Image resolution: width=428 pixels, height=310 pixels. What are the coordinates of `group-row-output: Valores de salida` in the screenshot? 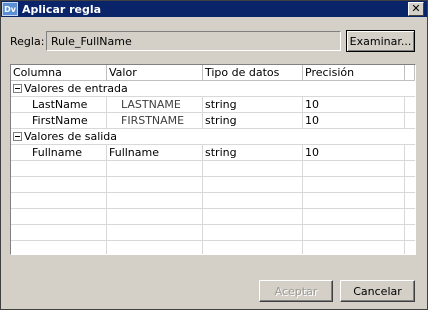 It's located at (213, 137).